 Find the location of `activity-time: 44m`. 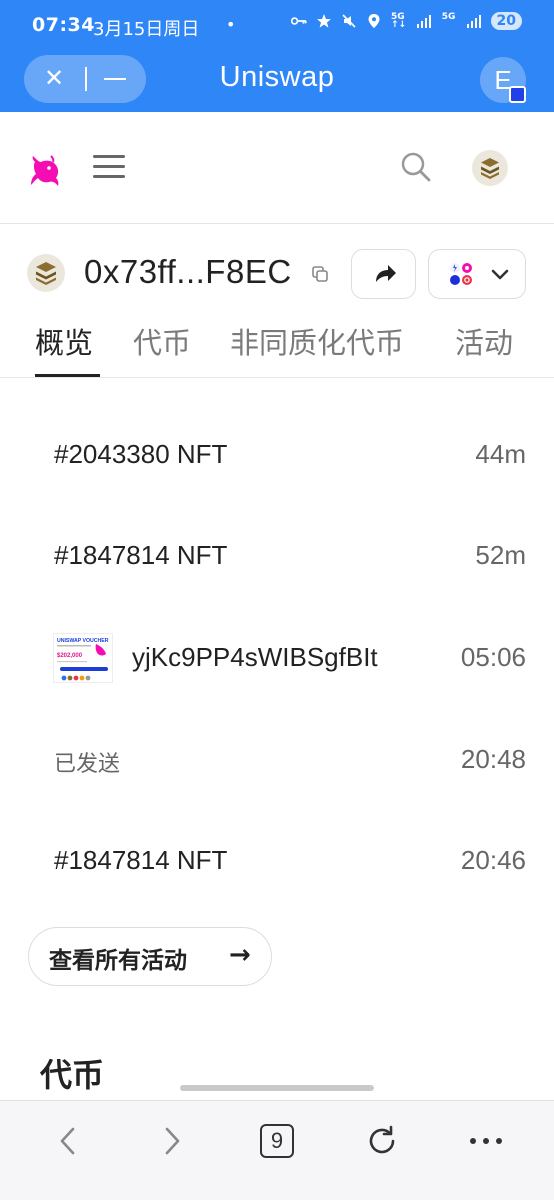

activity-time: 44m is located at coordinates (500, 454).